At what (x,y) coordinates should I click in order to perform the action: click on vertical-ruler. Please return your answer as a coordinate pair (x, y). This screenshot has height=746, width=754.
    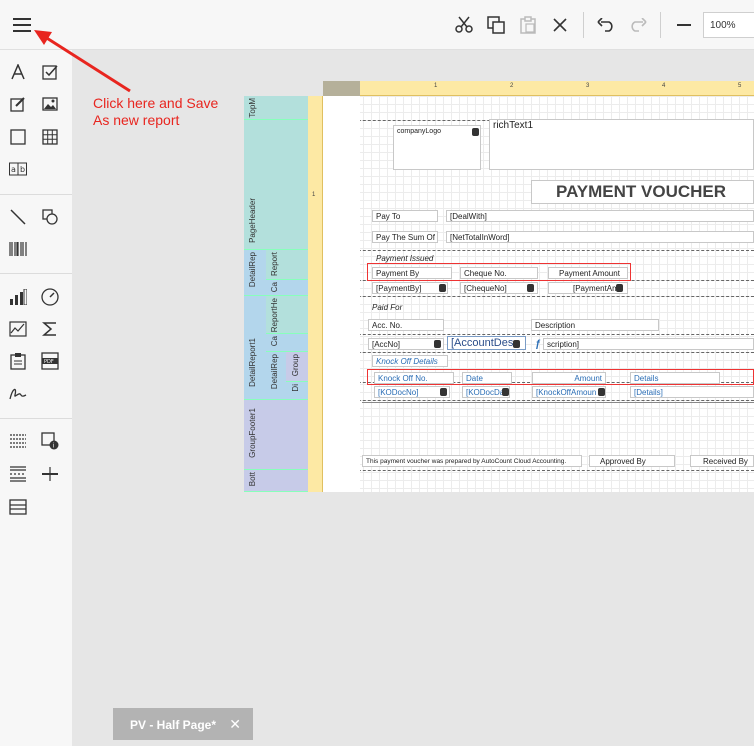
    Looking at the image, I should click on (315, 294).